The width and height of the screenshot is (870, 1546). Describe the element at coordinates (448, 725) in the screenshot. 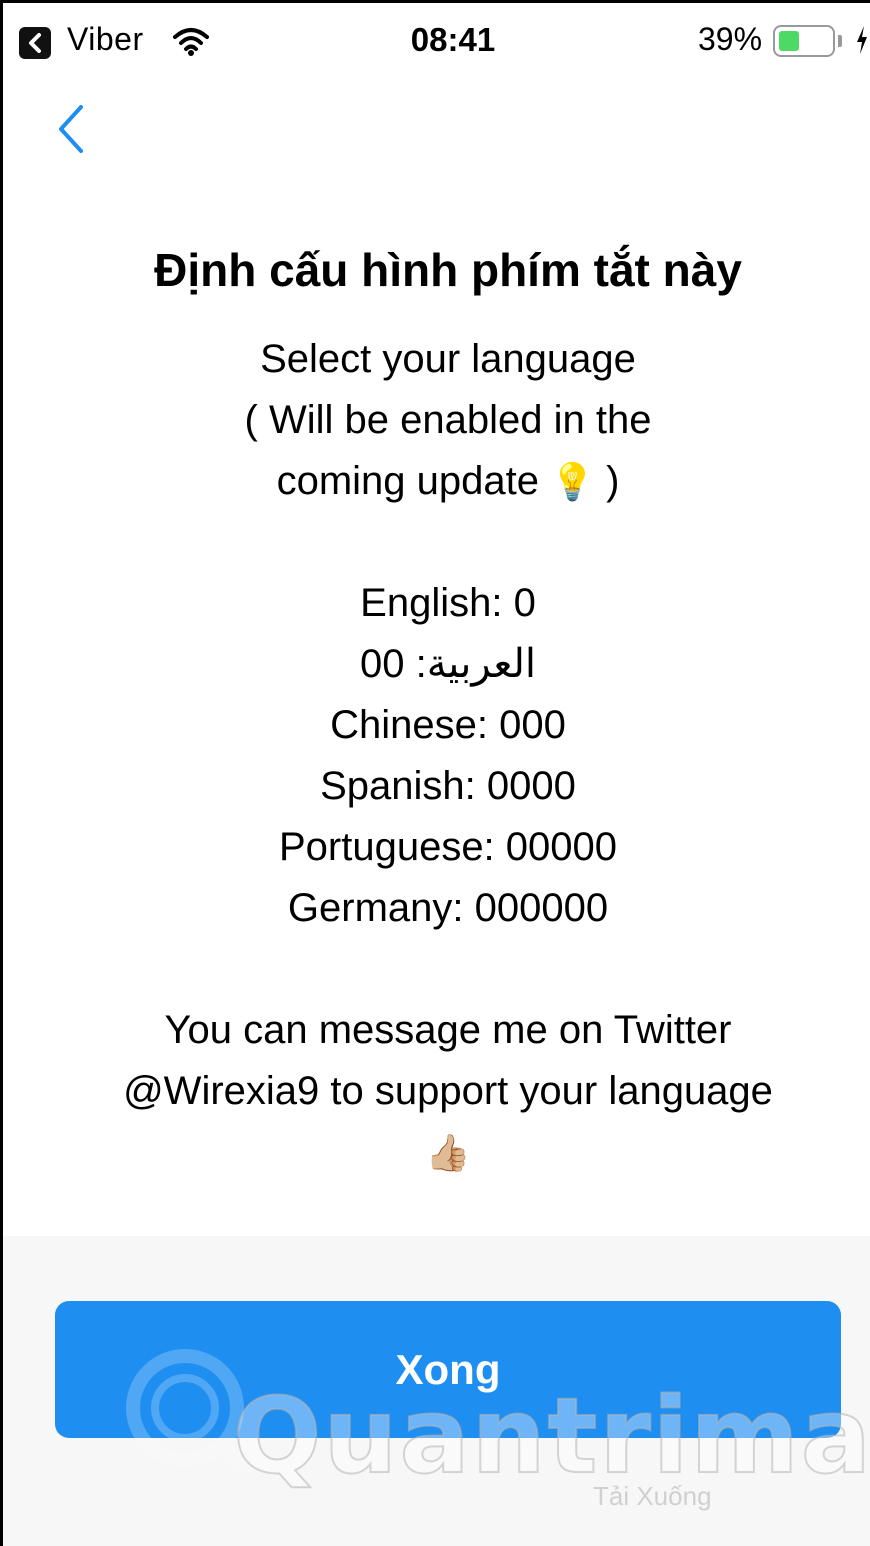

I see `language-item: Chinese: 000` at that location.